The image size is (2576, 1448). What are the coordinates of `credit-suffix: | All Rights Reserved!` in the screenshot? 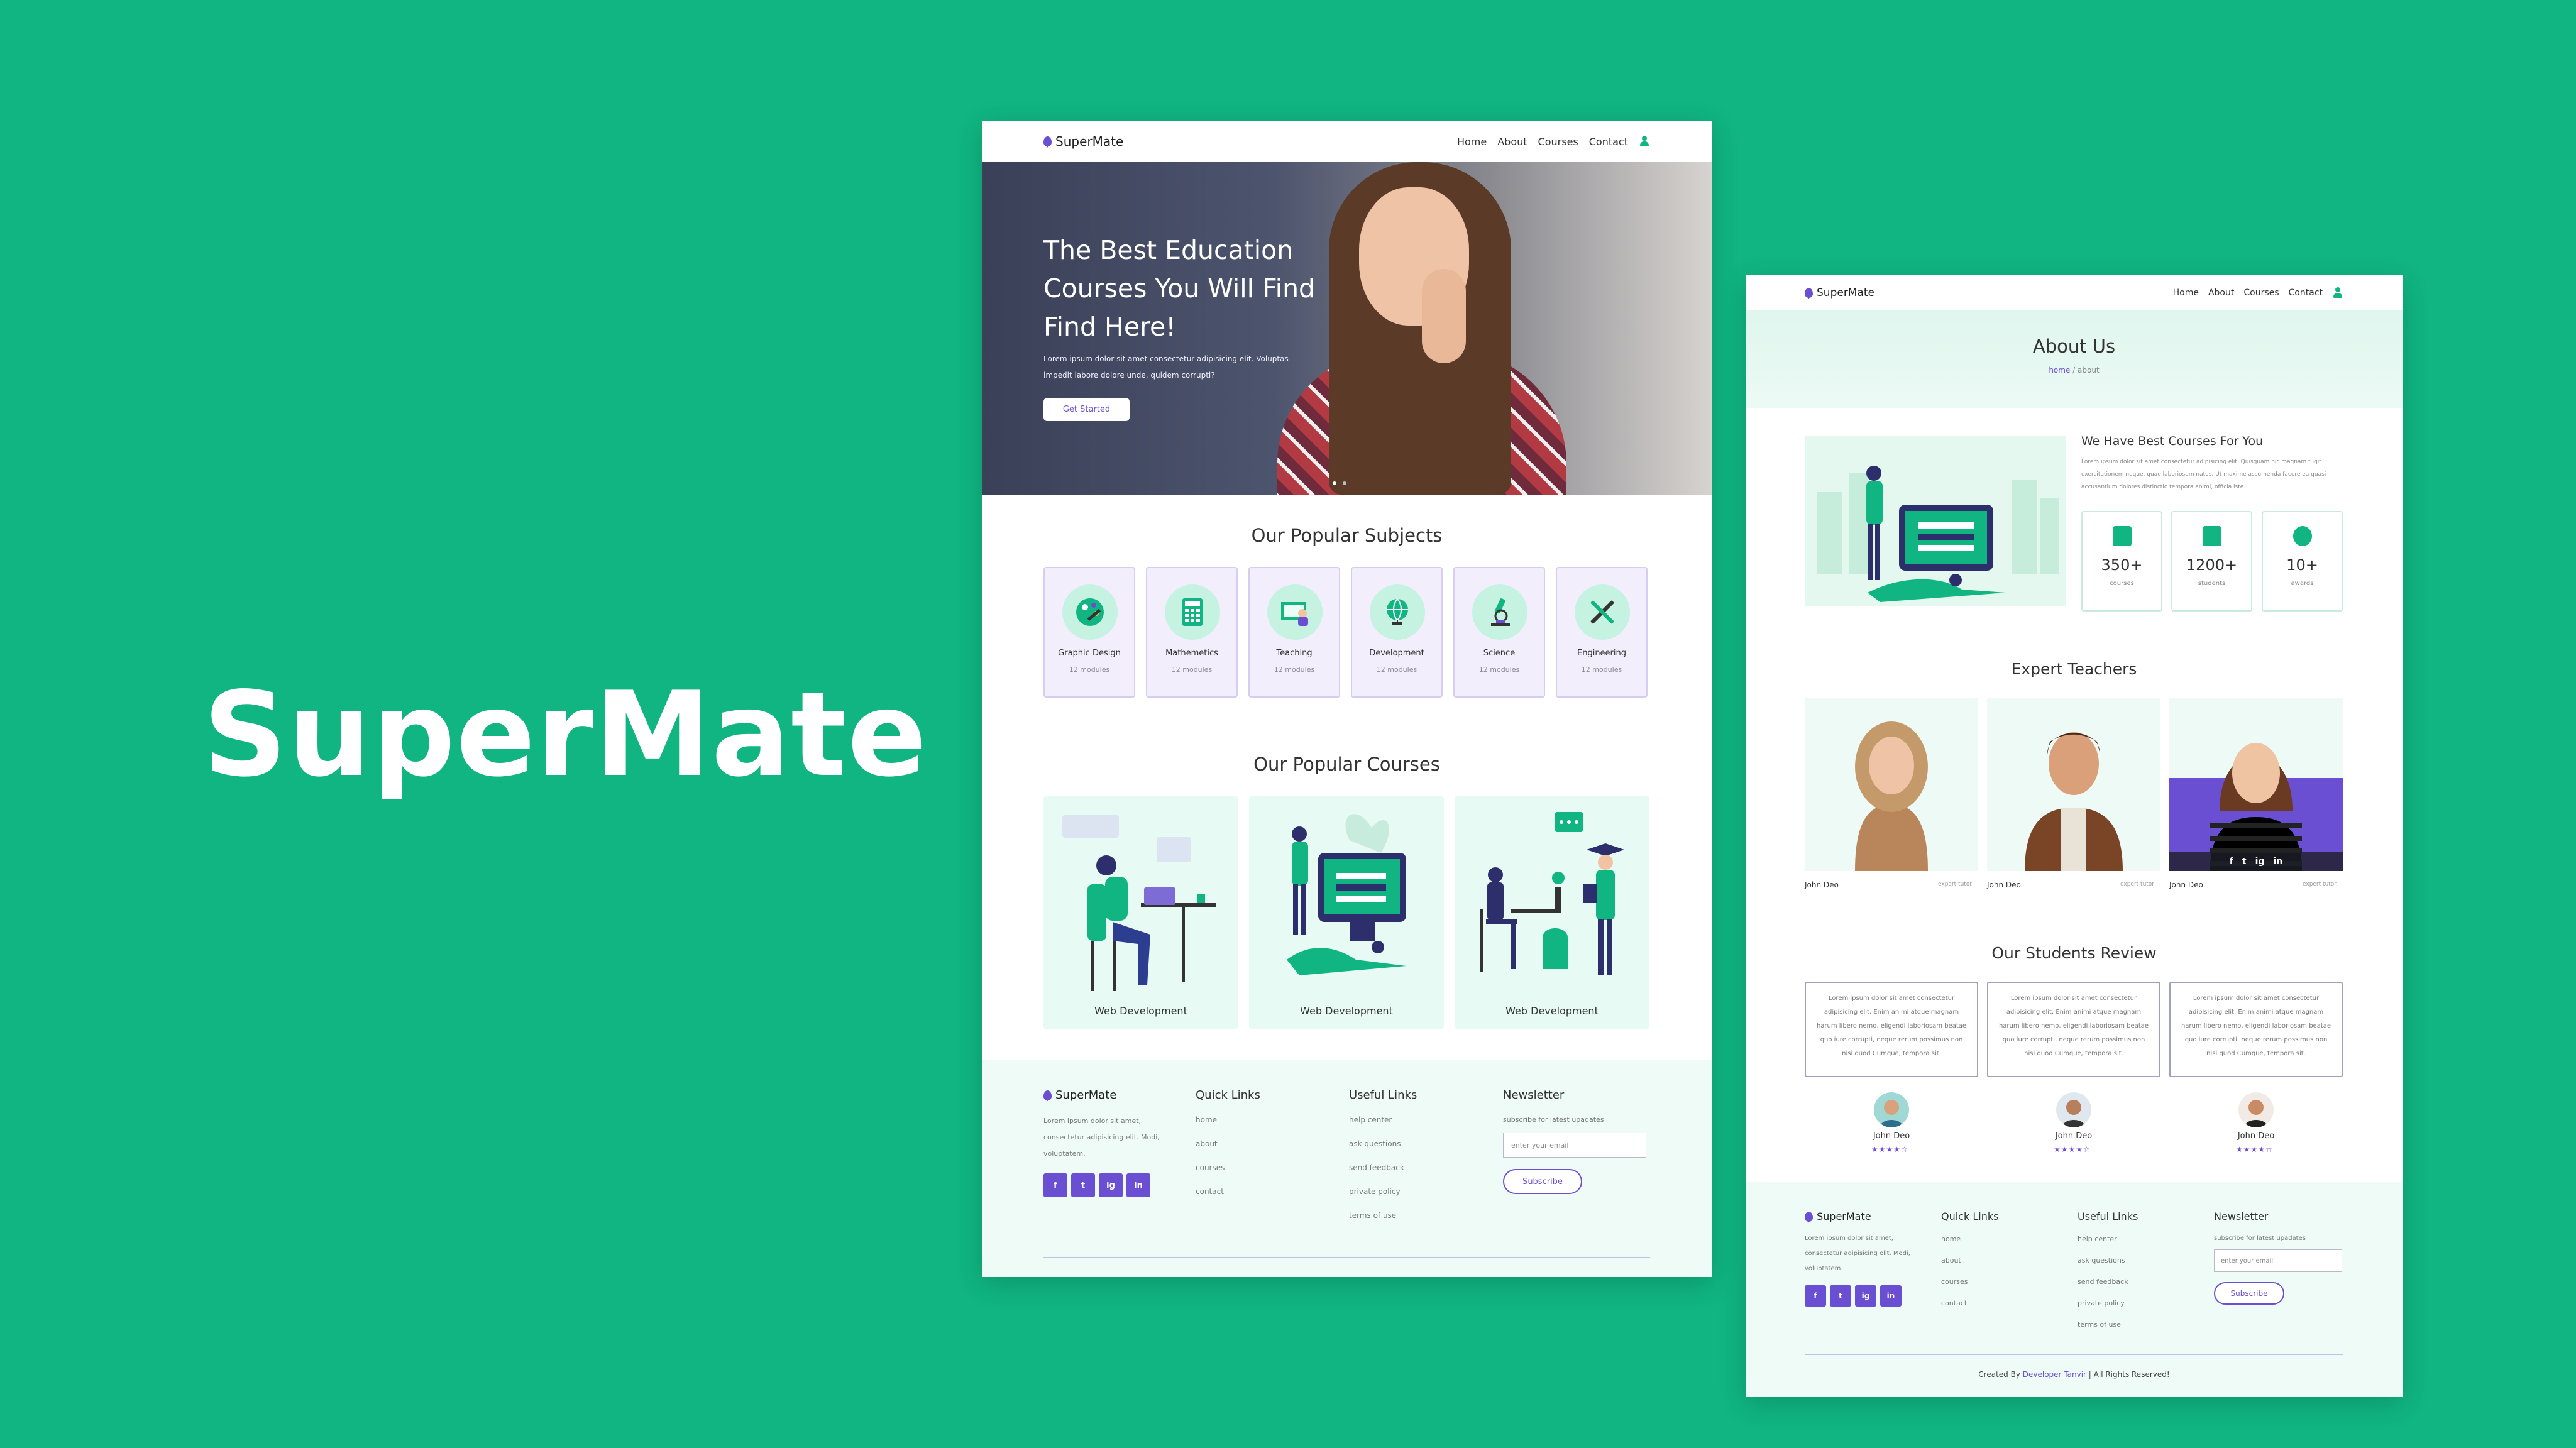 It's located at (2129, 1374).